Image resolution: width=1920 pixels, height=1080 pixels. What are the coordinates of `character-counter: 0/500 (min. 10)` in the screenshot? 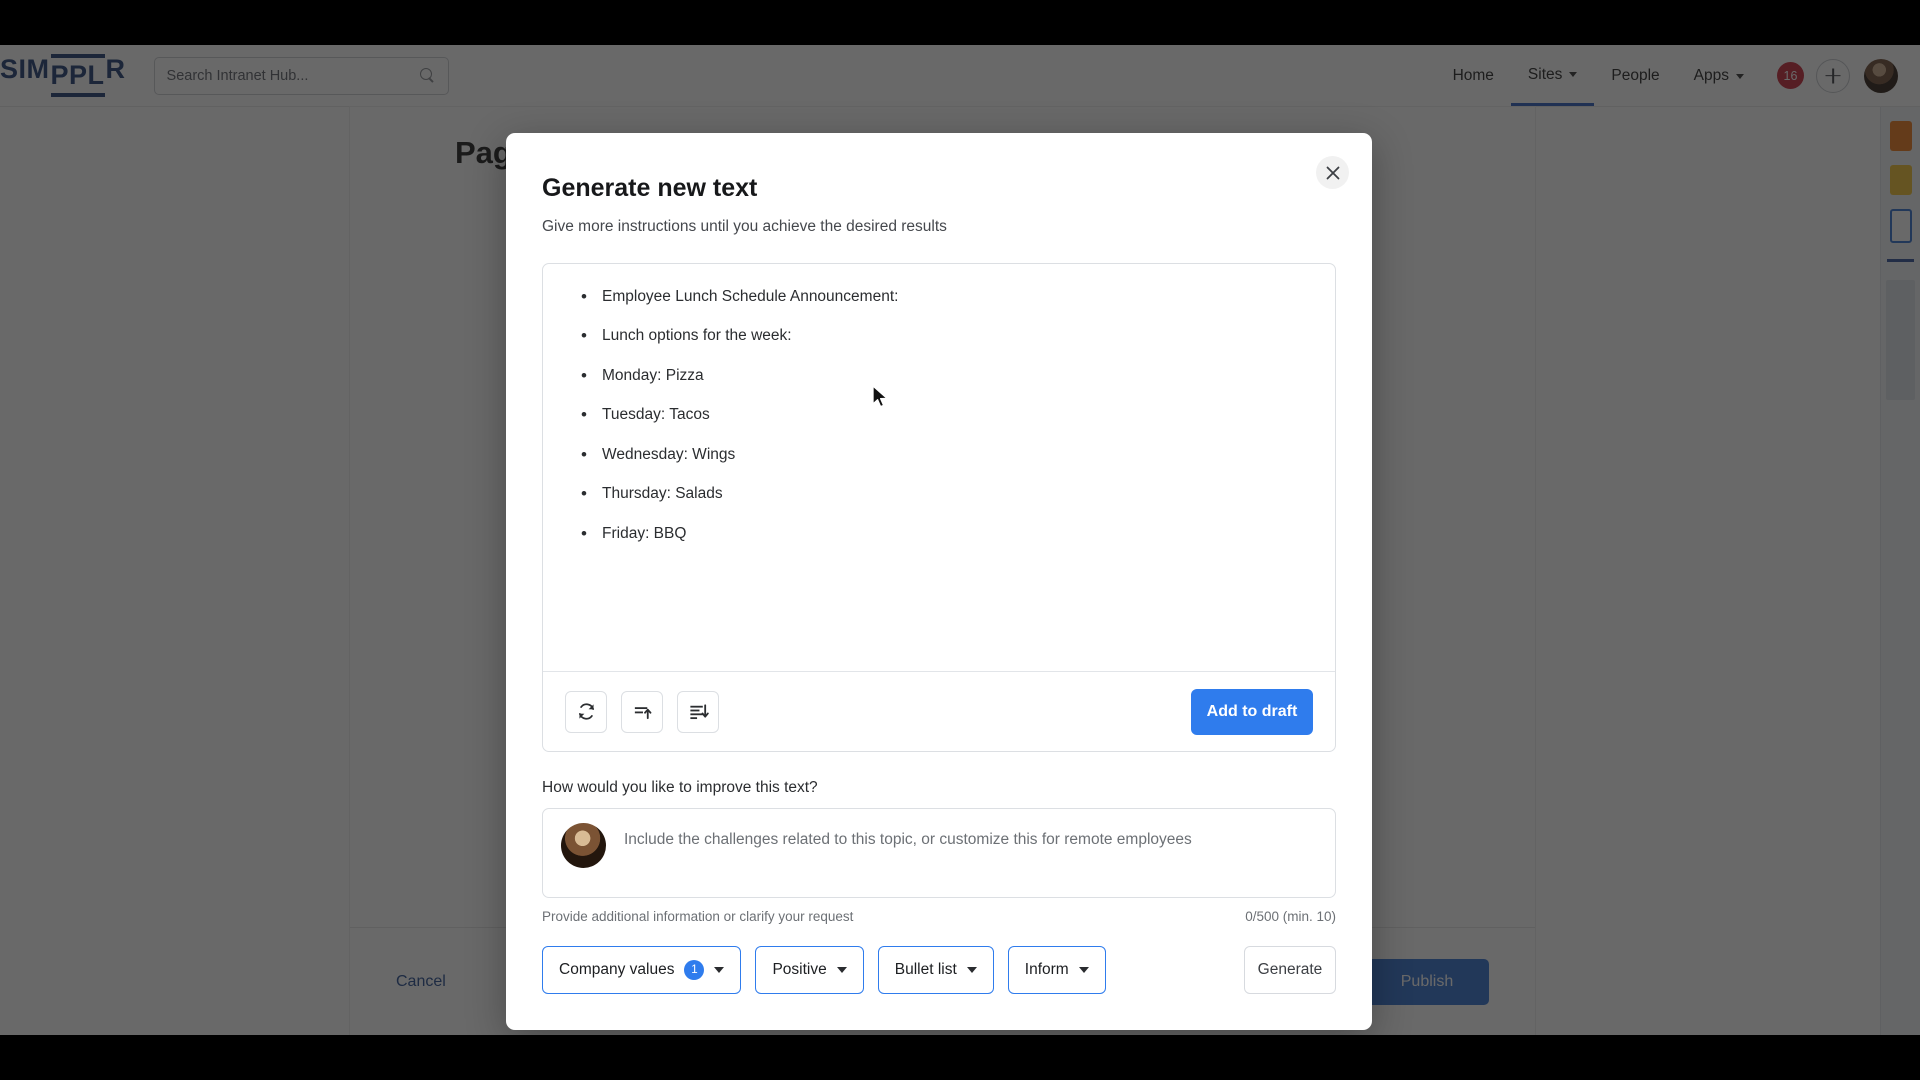 It's located at (1290, 916).